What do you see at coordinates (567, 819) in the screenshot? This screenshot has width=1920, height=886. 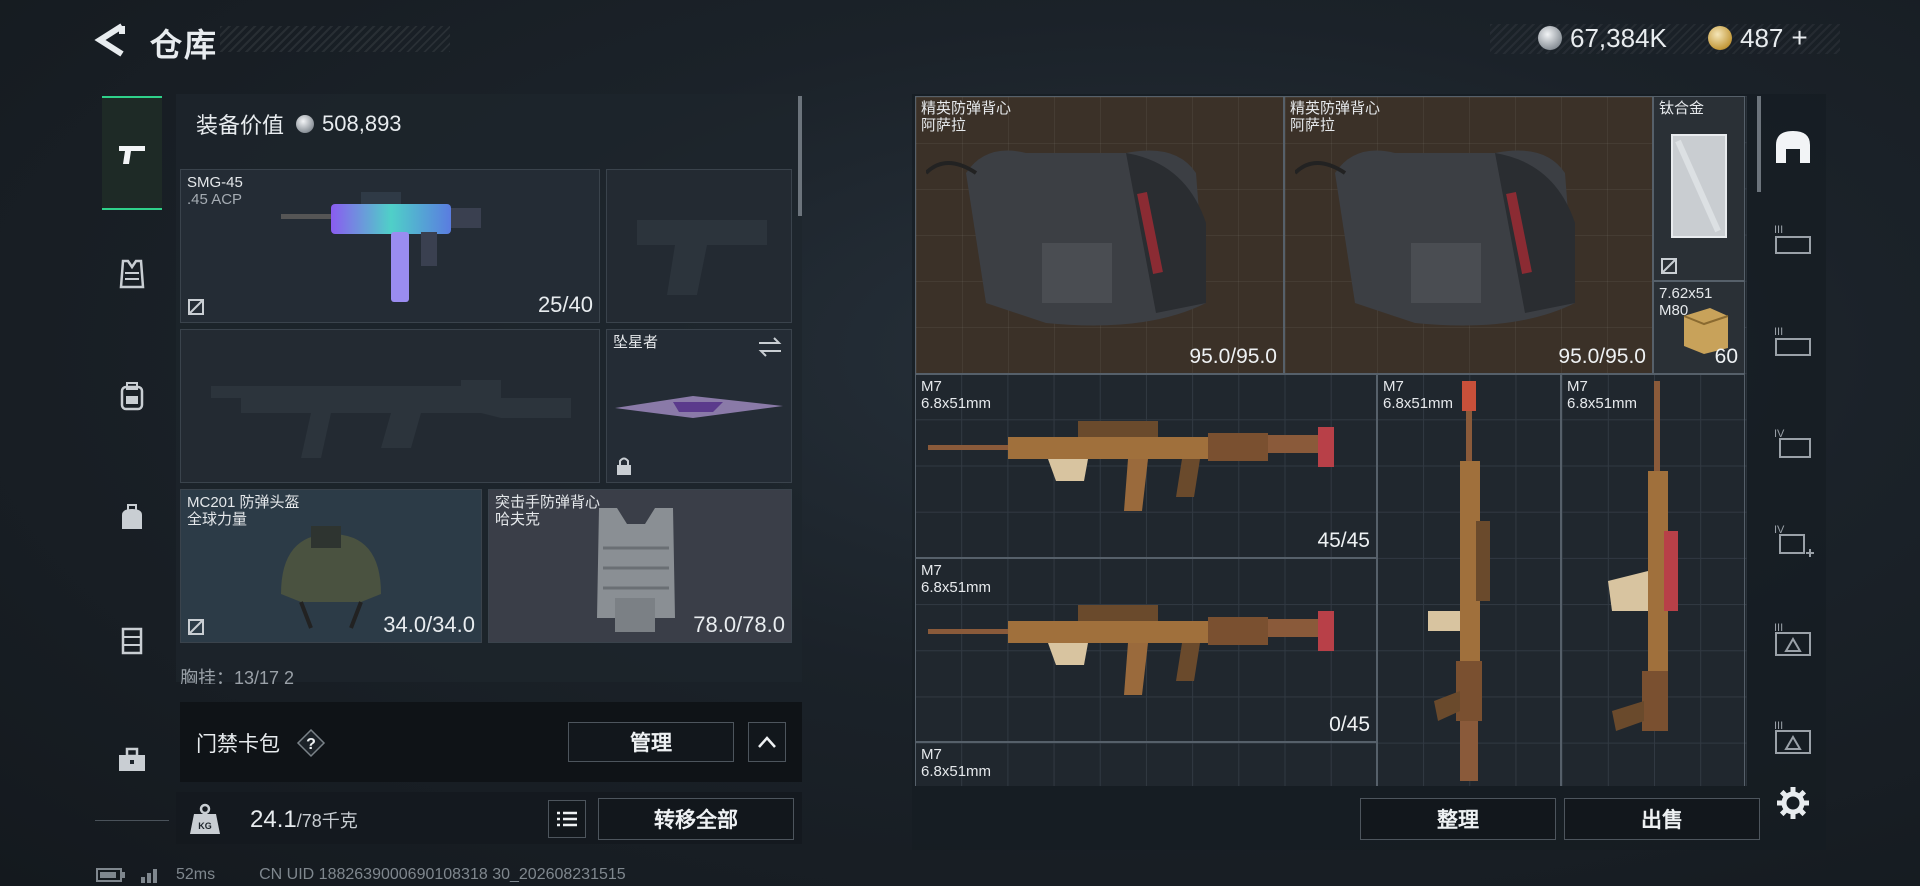 I see `list-view-button` at bounding box center [567, 819].